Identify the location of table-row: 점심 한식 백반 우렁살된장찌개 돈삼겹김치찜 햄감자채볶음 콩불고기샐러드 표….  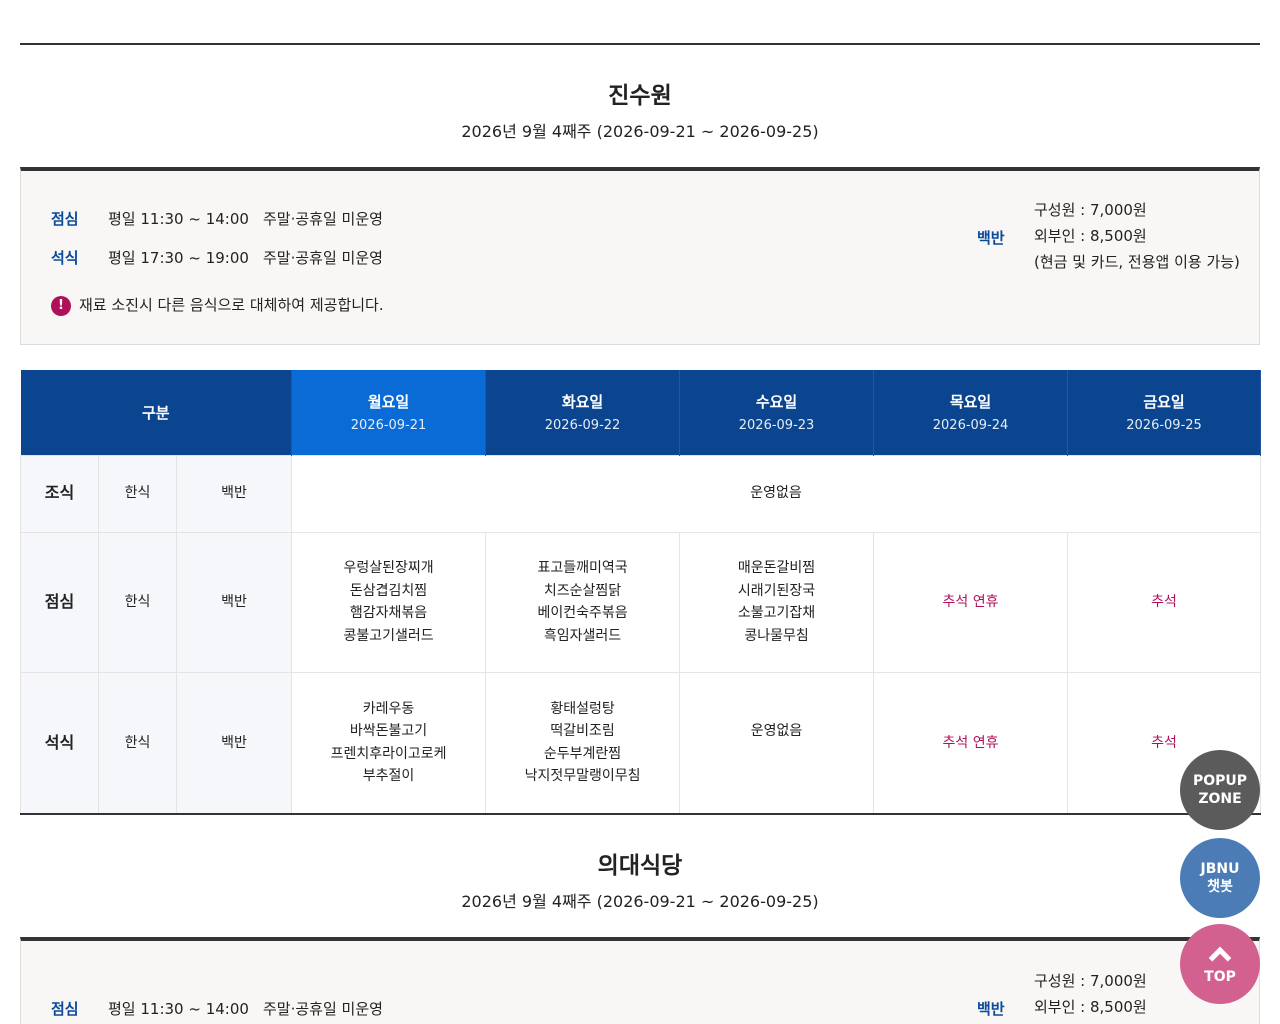
(641, 602).